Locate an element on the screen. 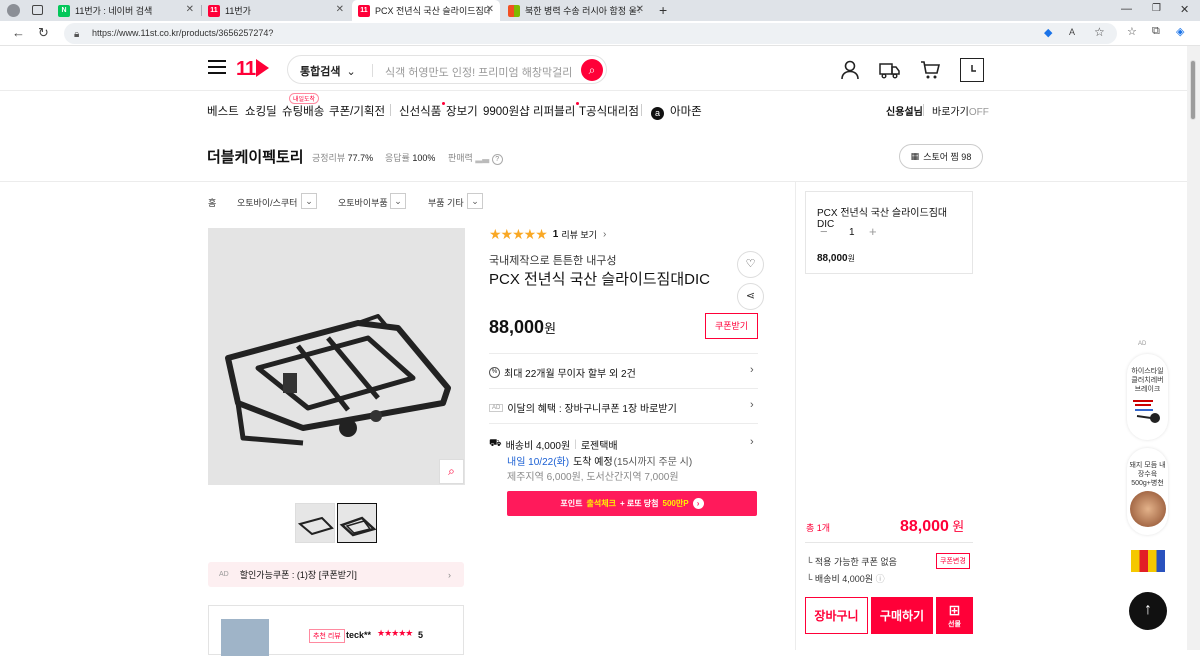 This screenshot has height=656, width=1200. help-icon: ? is located at coordinates (497, 159).